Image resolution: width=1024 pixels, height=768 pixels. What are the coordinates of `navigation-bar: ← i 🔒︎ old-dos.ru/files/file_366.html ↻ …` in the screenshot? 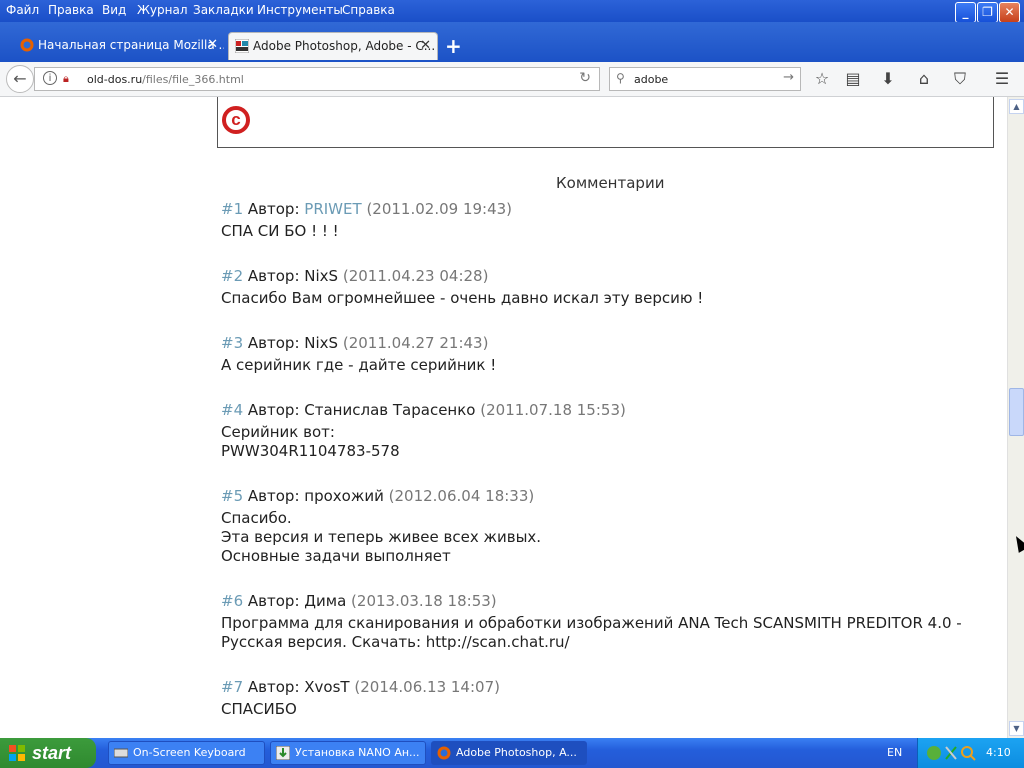 It's located at (512, 79).